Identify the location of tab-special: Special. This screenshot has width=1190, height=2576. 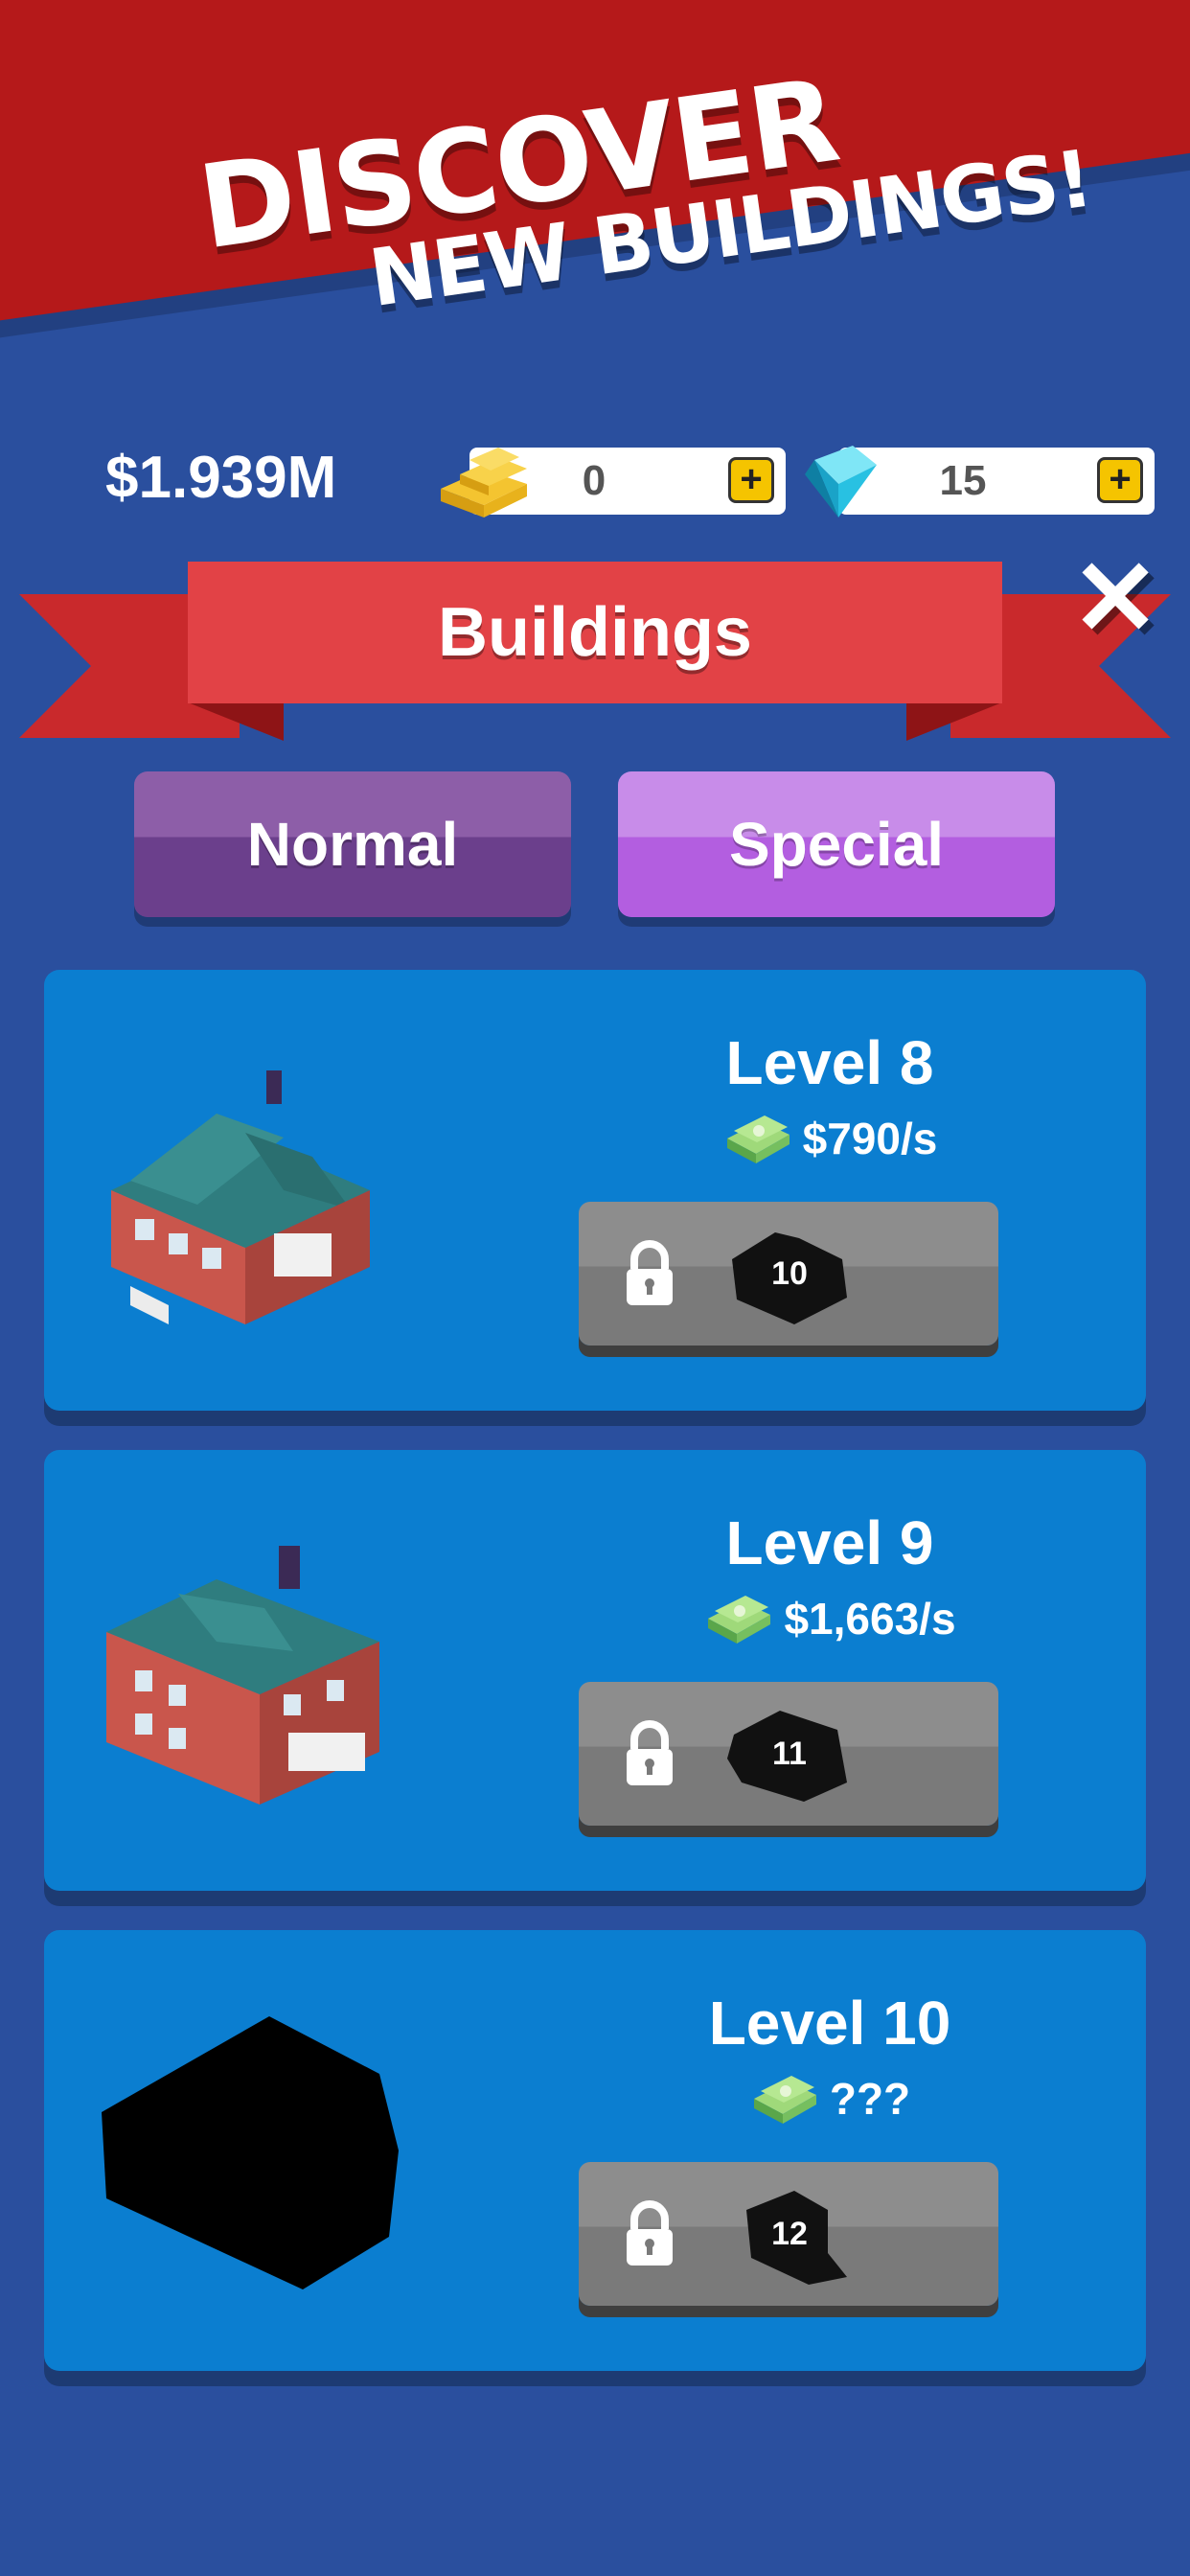
(837, 844).